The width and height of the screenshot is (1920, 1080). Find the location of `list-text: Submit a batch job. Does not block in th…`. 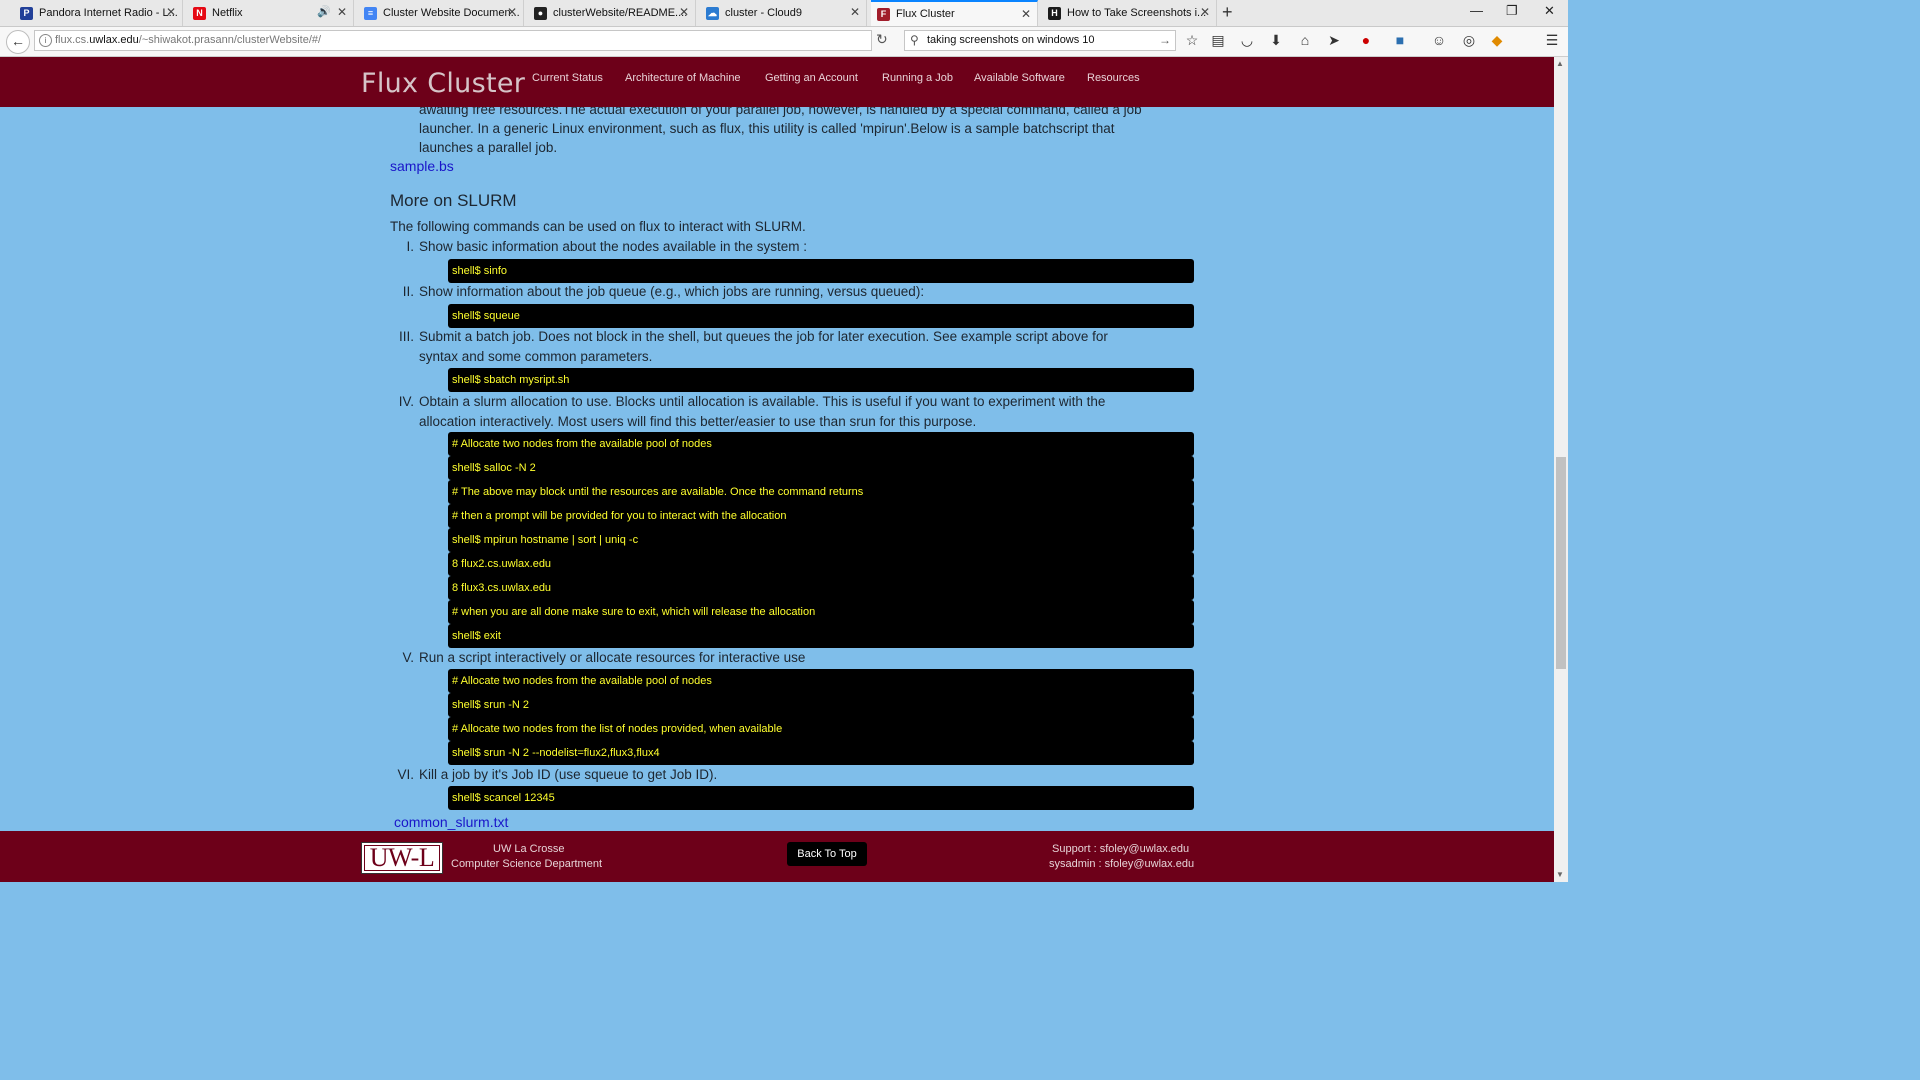

list-text: Submit a batch job. Does not block in th… is located at coordinates (799, 347).